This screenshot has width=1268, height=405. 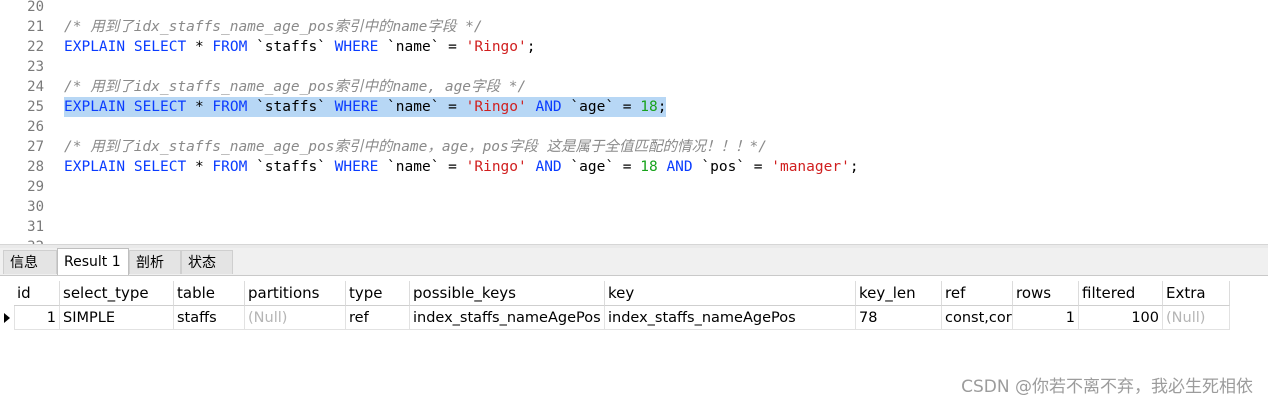 What do you see at coordinates (209, 293) in the screenshot?
I see `column-header: table` at bounding box center [209, 293].